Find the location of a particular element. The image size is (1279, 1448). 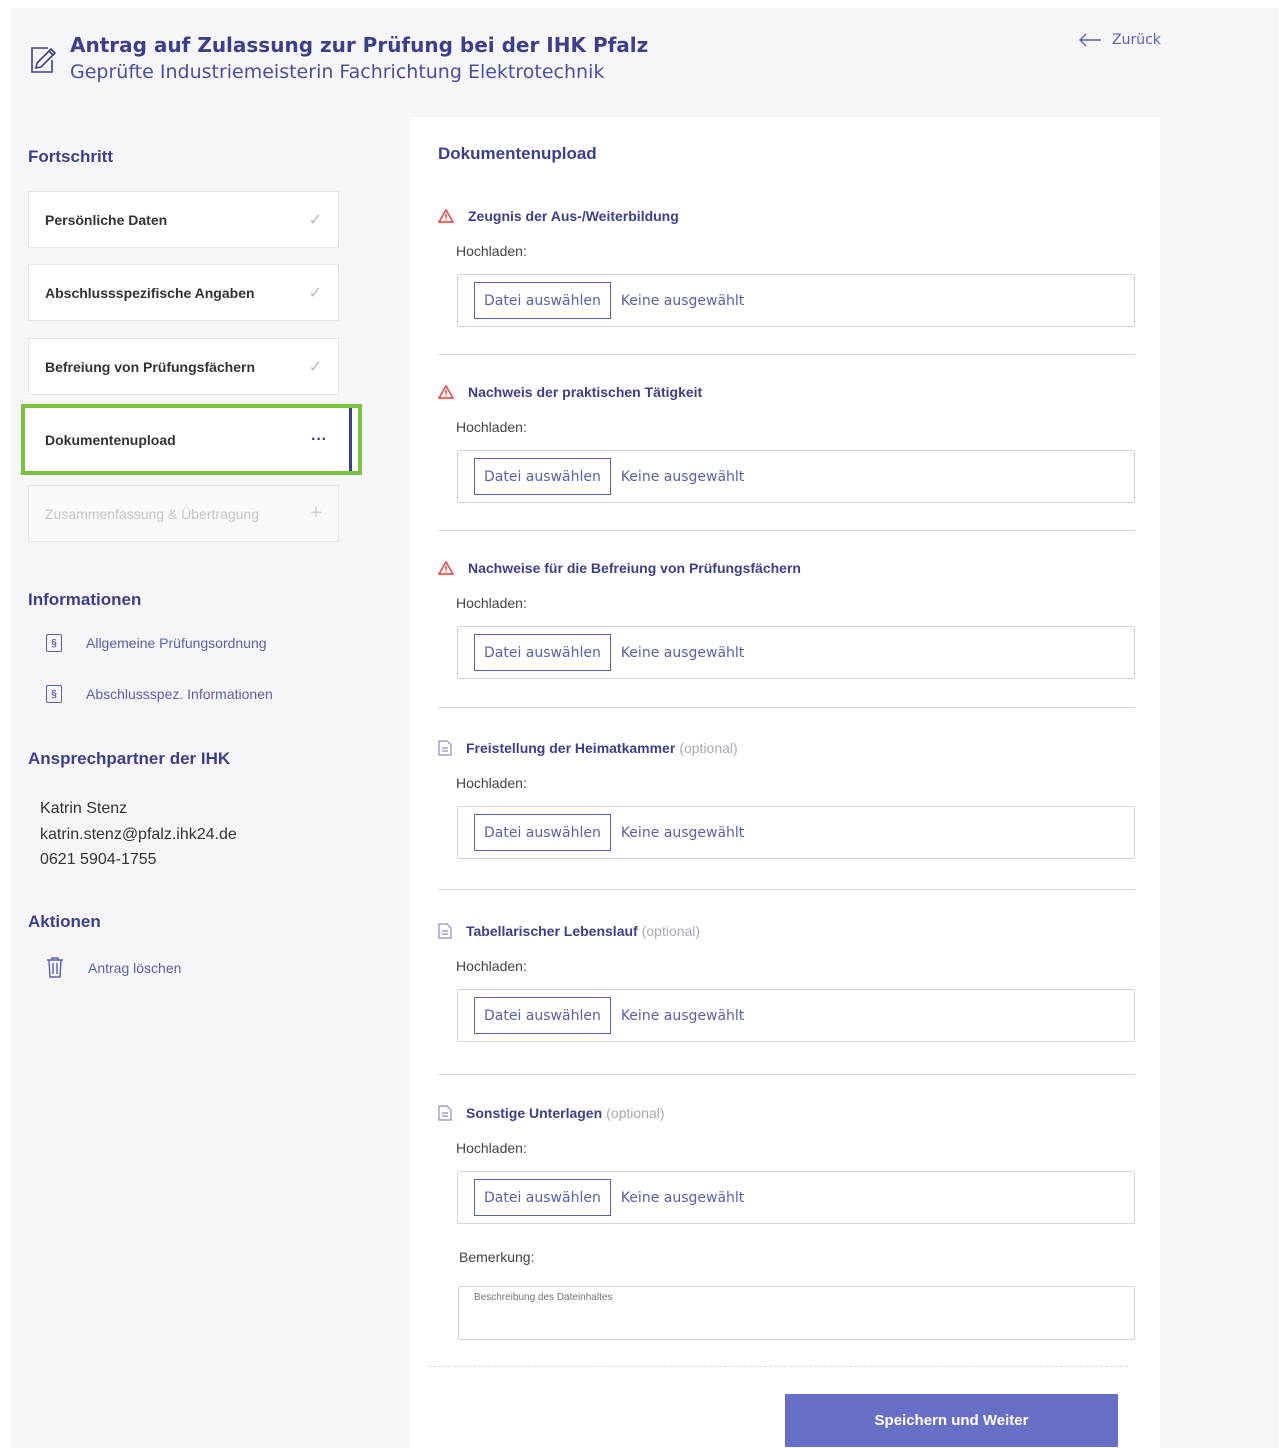

document-header: Sonstige Unterlagen (optional) is located at coordinates (786, 1113).